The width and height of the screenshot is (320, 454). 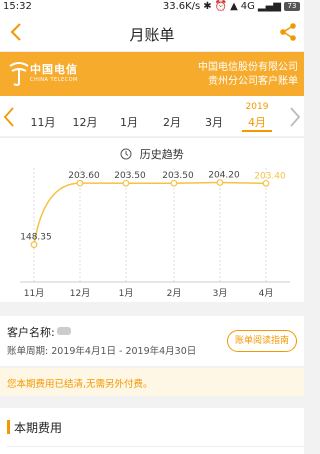 I want to click on month-tab: 11月, so click(x=43, y=122).